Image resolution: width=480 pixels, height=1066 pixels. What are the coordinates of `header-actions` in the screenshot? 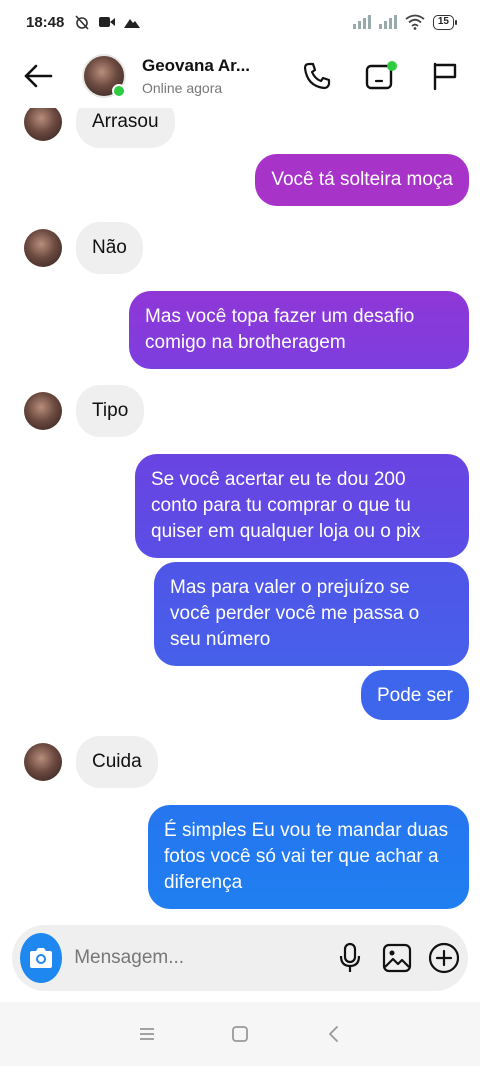 It's located at (381, 76).